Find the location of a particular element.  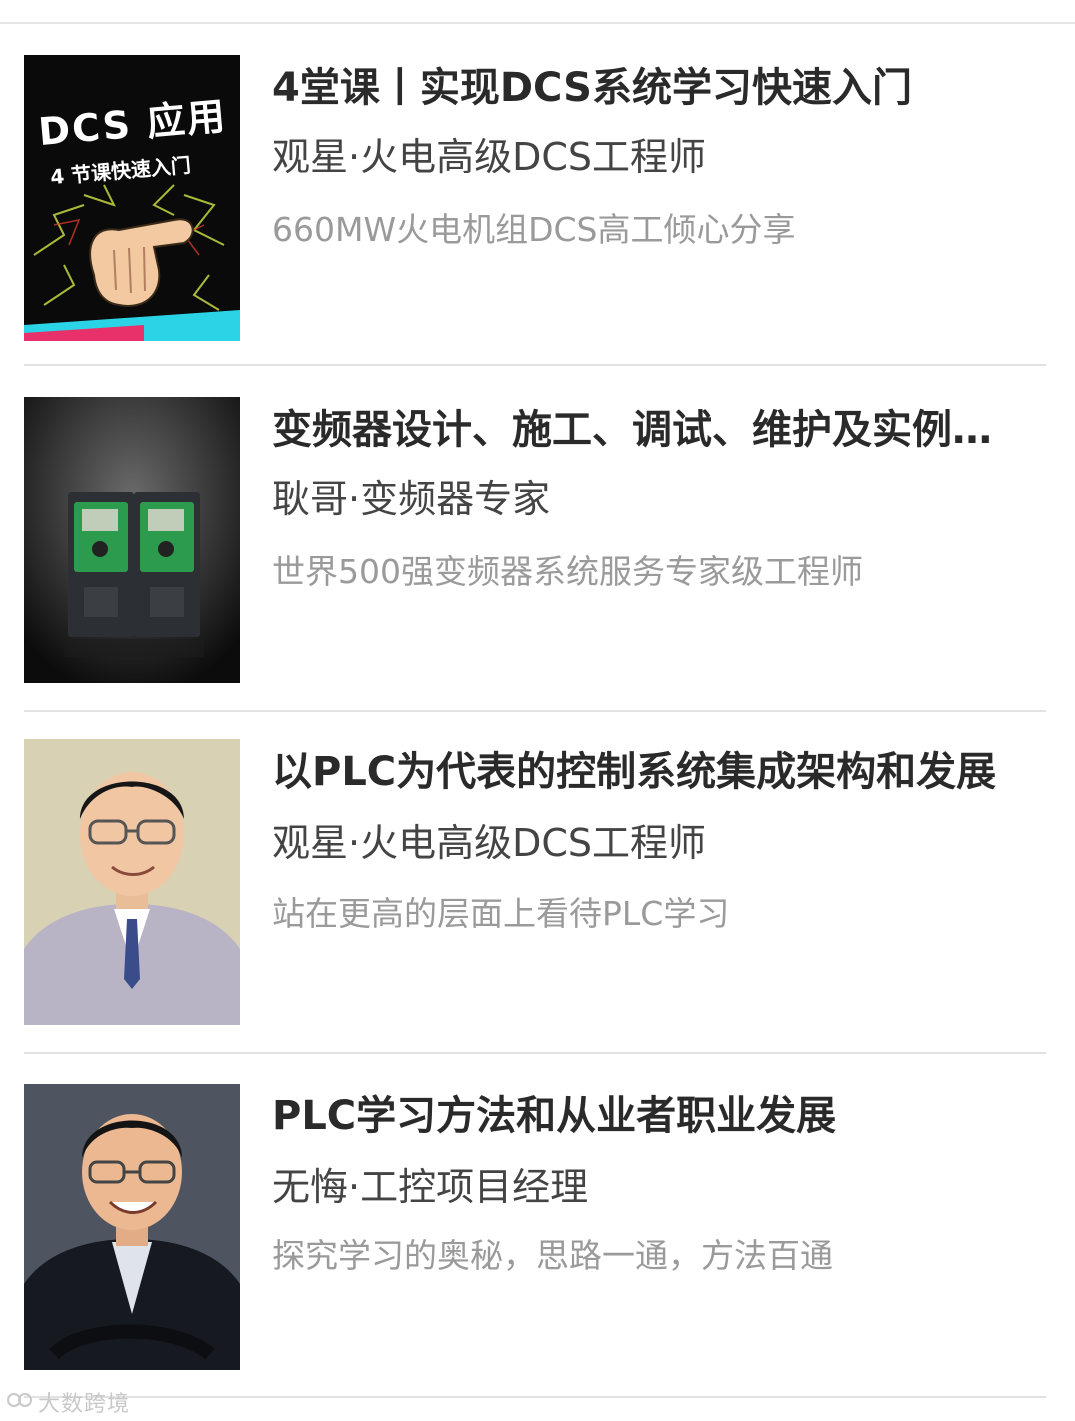

watermark: 大数跨境 is located at coordinates (68, 1402).